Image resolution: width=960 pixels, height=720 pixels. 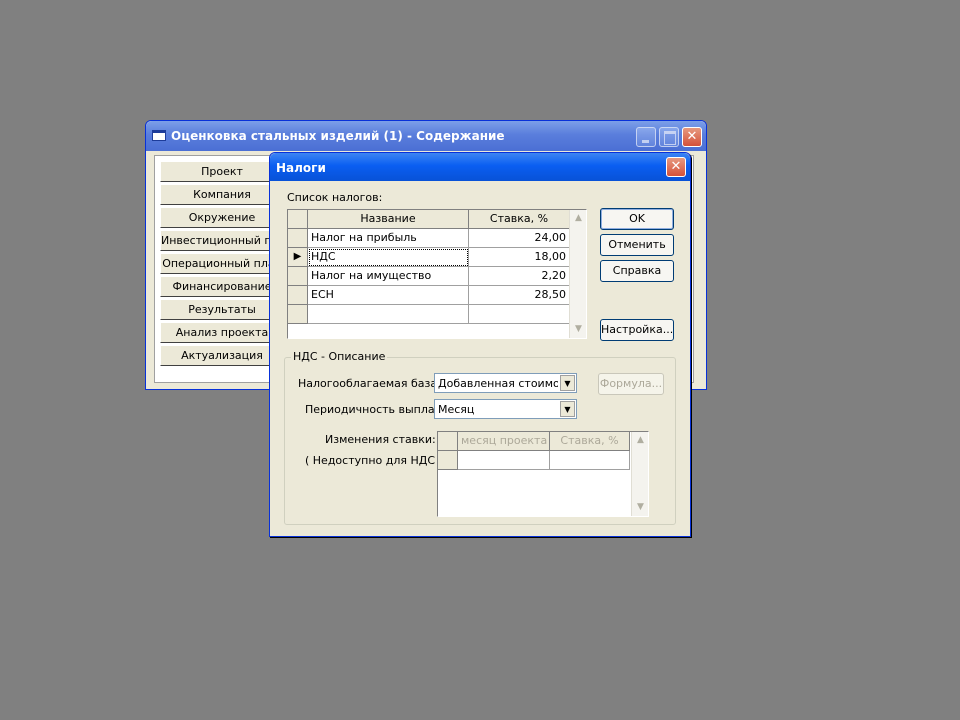 What do you see at coordinates (388, 295) in the screenshot?
I see `tax-name-cell: ЕСН` at bounding box center [388, 295].